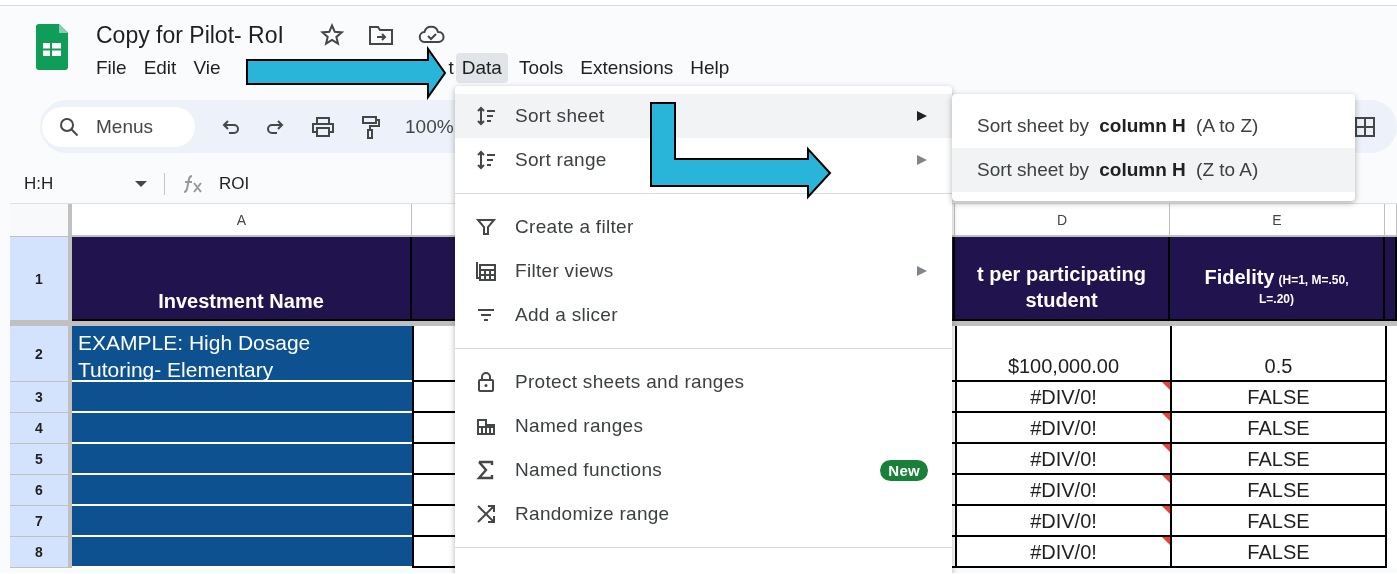  Describe the element at coordinates (190, 35) in the screenshot. I see `document-title: Copy for Pilot- RoI` at that location.